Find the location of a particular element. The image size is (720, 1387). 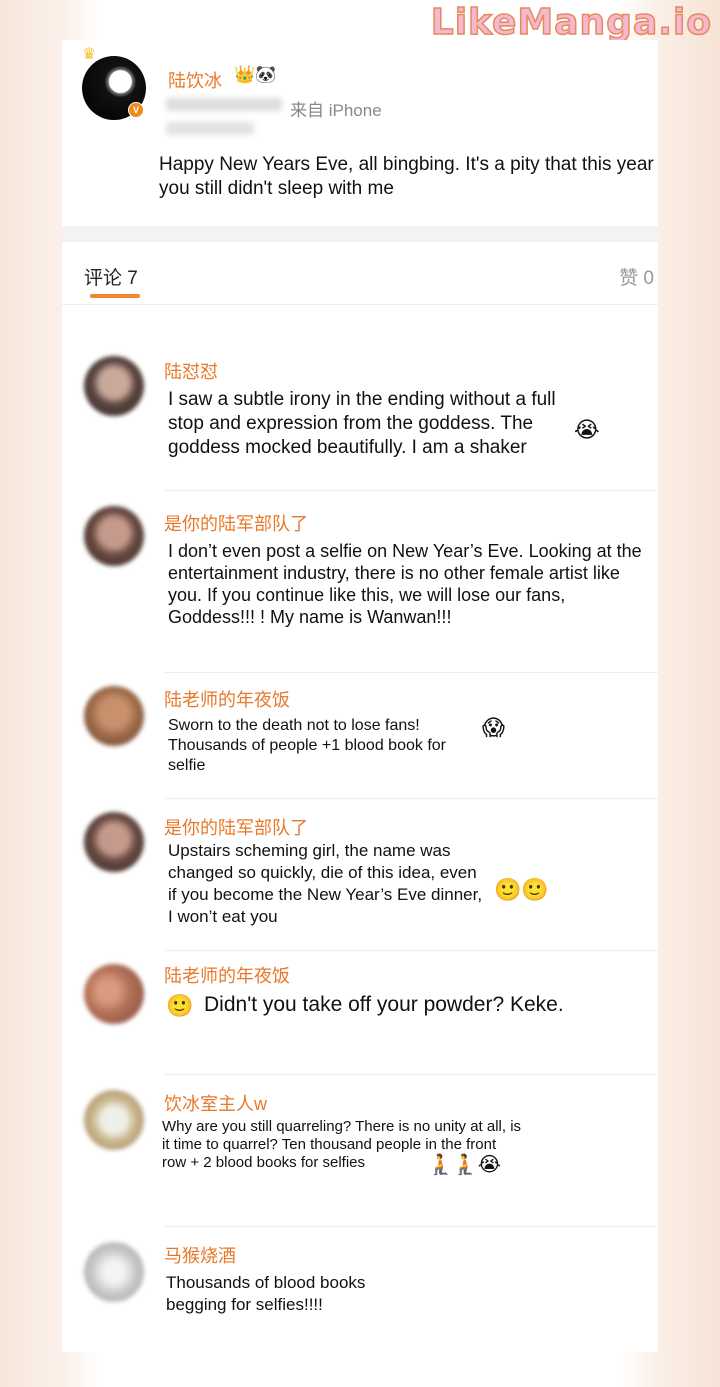

smile-emoji-icon: 🙂🙂 is located at coordinates (521, 890).